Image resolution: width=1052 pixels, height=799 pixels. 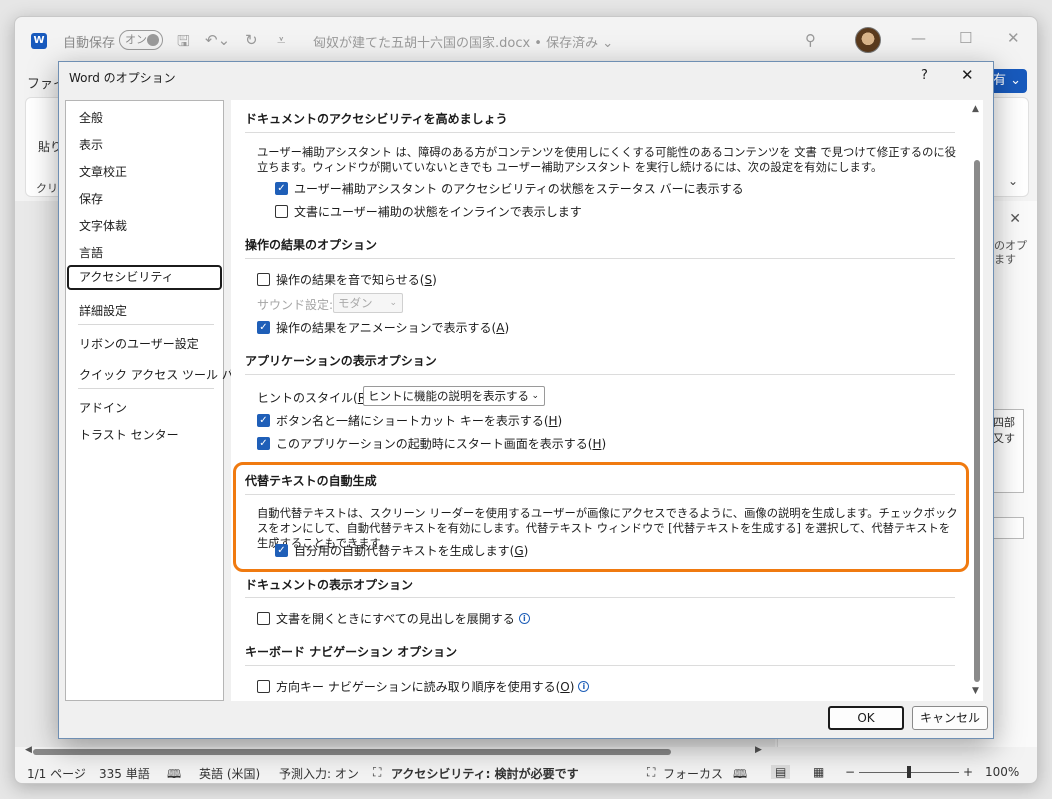 What do you see at coordinates (89, 43) in the screenshot?
I see `autosave-label: 自動保存` at bounding box center [89, 43].